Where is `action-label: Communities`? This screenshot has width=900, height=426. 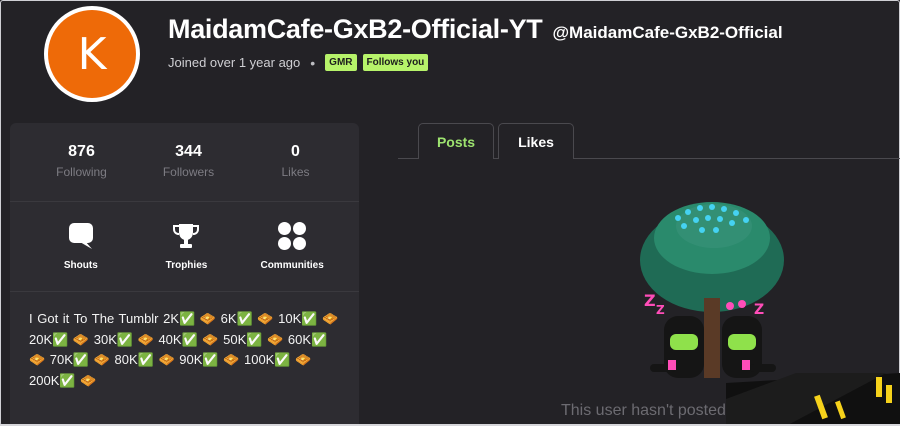 action-label: Communities is located at coordinates (292, 265).